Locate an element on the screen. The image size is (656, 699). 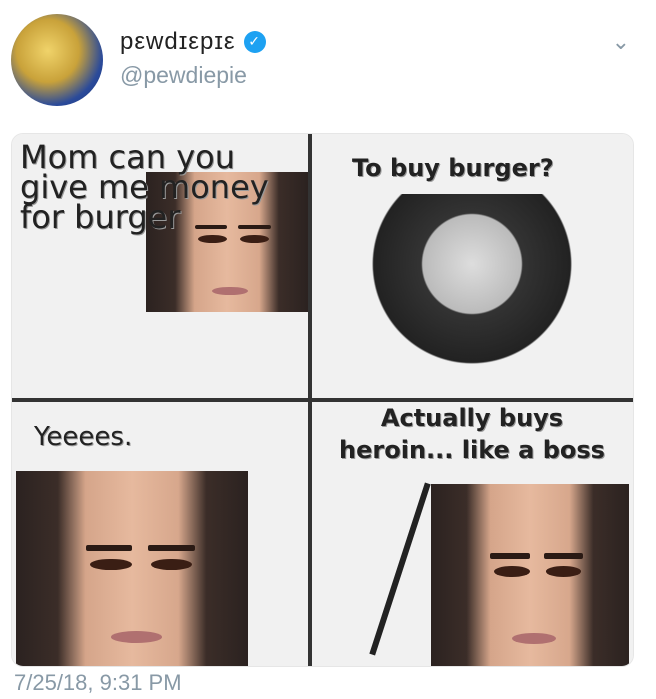
tweet-timestamp: 7/25/18, 9:31 PM is located at coordinates (98, 683).